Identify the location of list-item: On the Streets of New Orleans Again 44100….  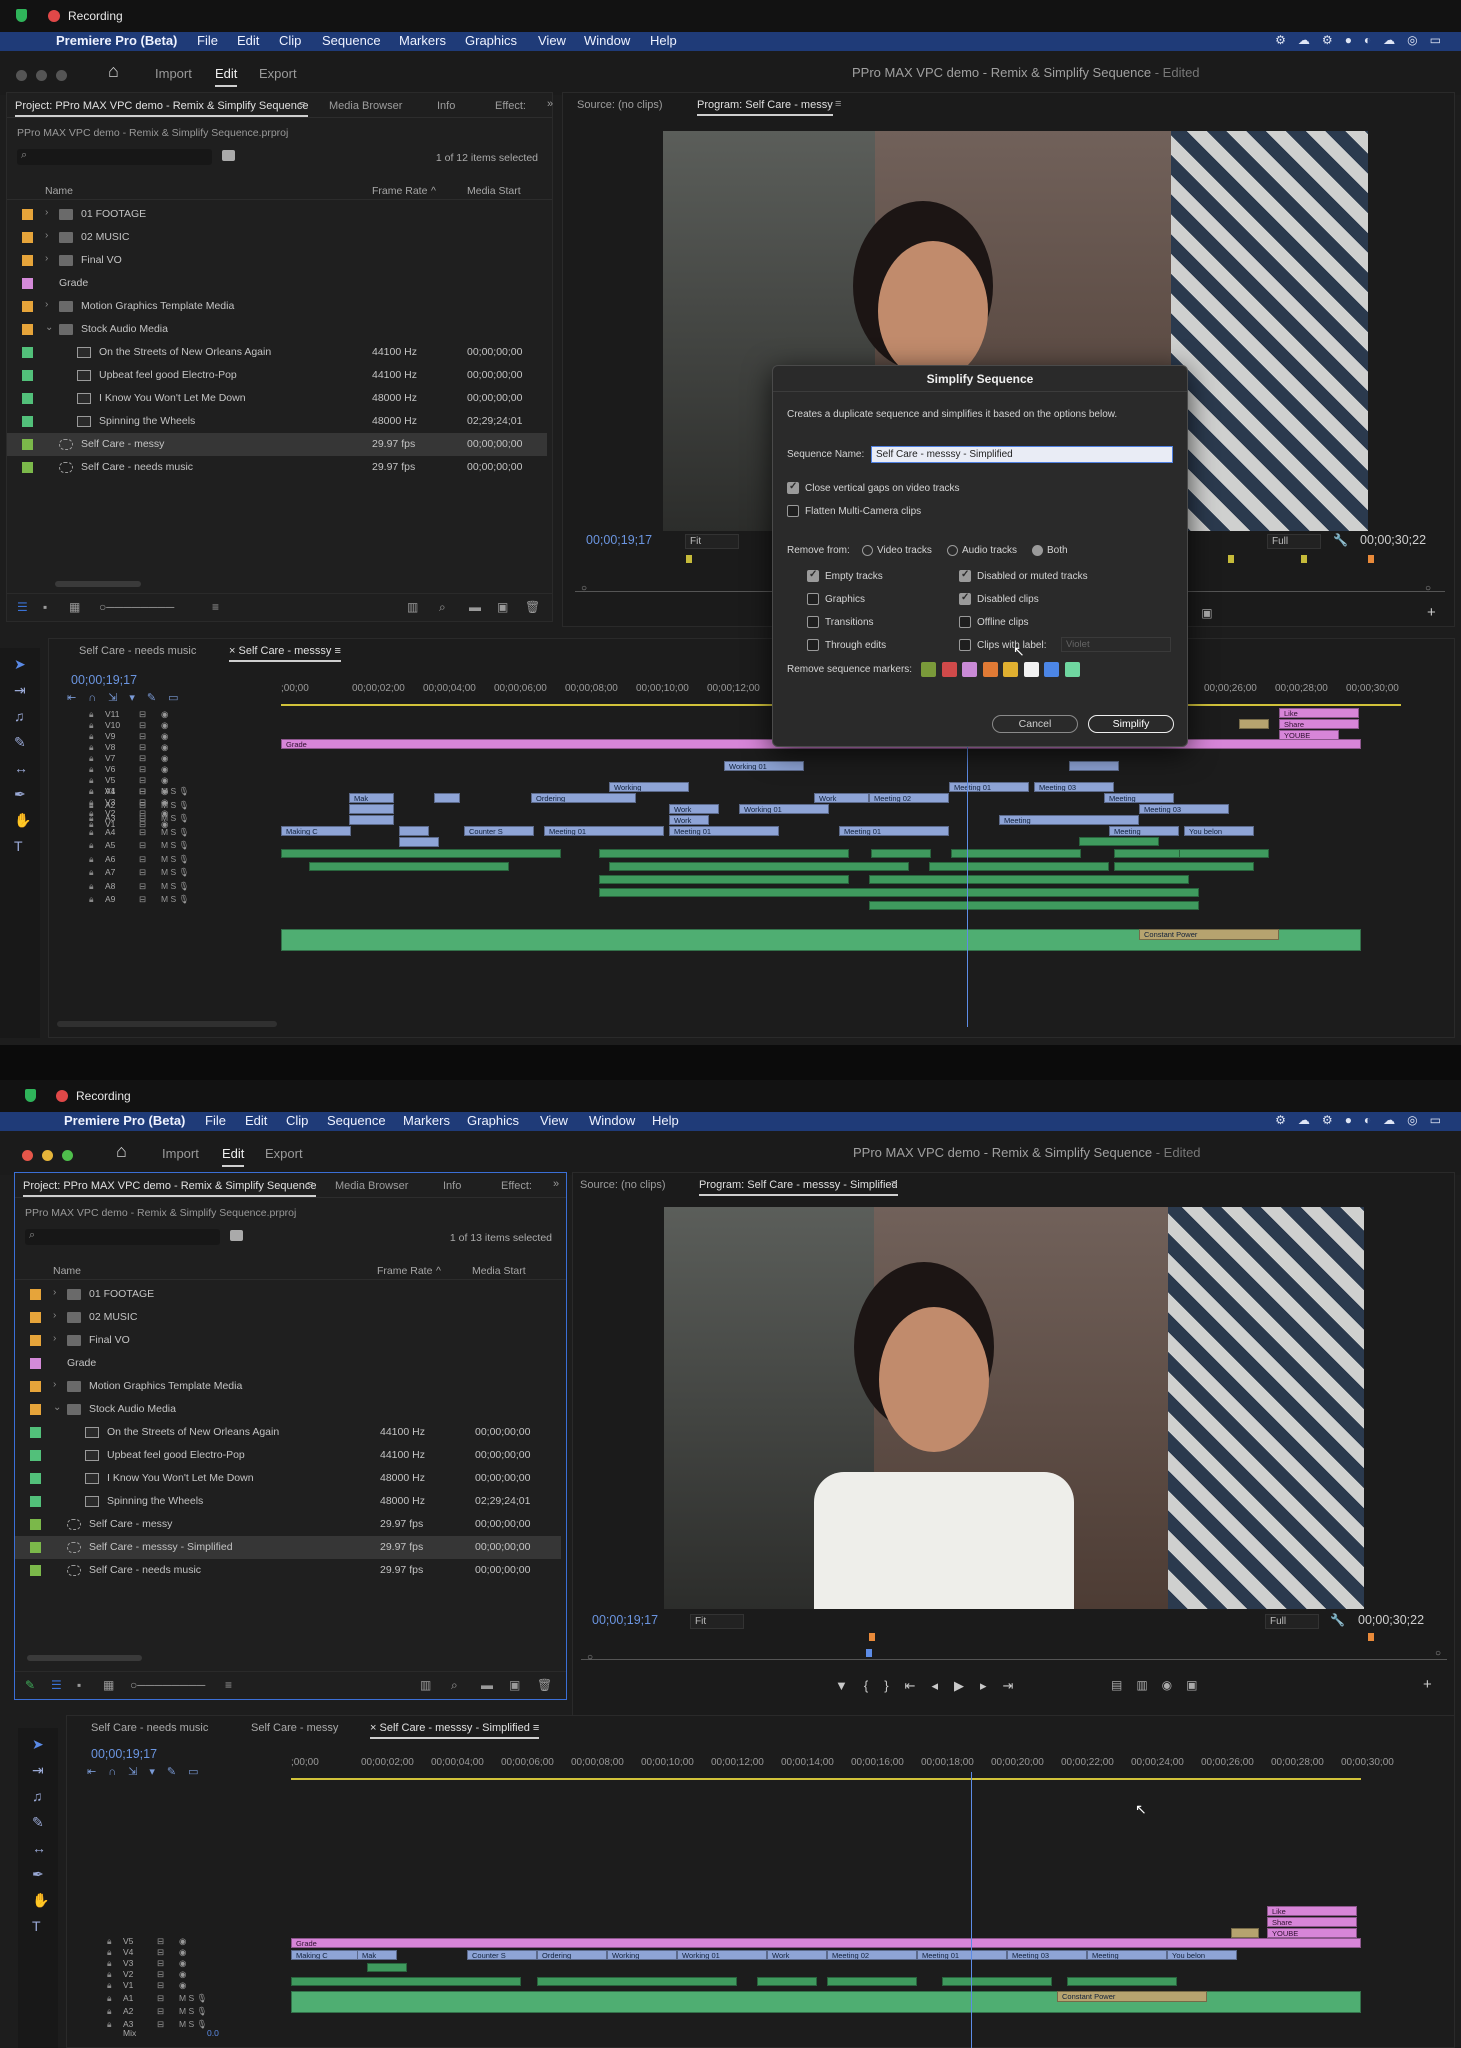
(277, 352).